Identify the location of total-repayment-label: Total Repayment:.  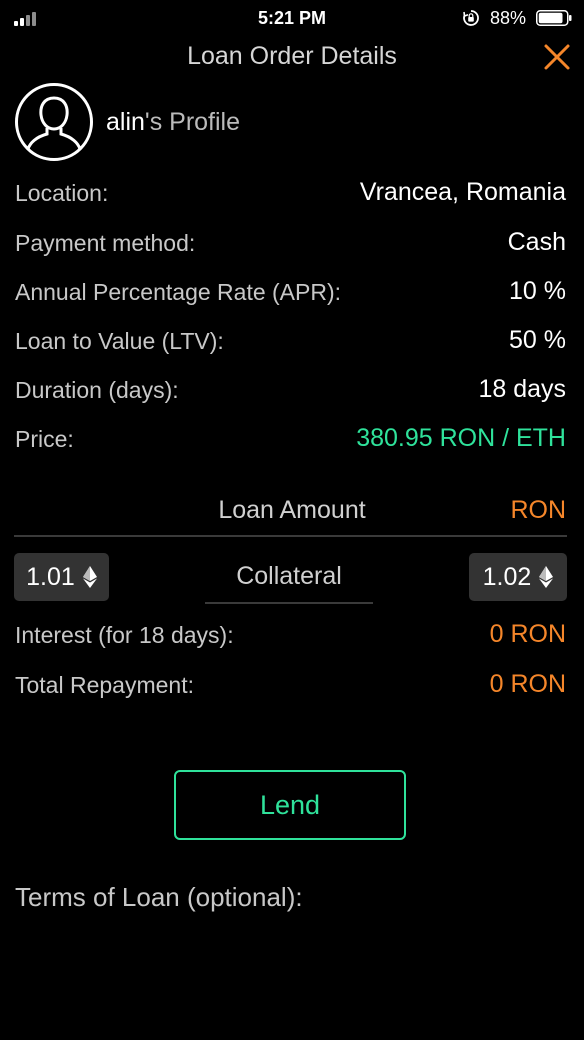
(104, 685).